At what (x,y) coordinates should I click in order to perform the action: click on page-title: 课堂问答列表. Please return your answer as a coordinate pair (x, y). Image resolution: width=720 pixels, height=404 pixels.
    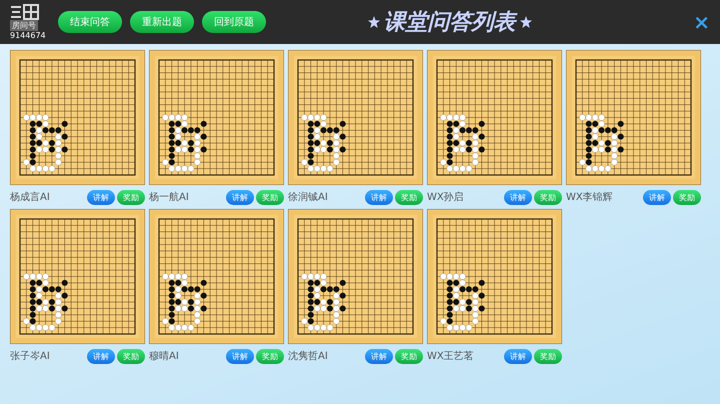
    Looking at the image, I should click on (450, 23).